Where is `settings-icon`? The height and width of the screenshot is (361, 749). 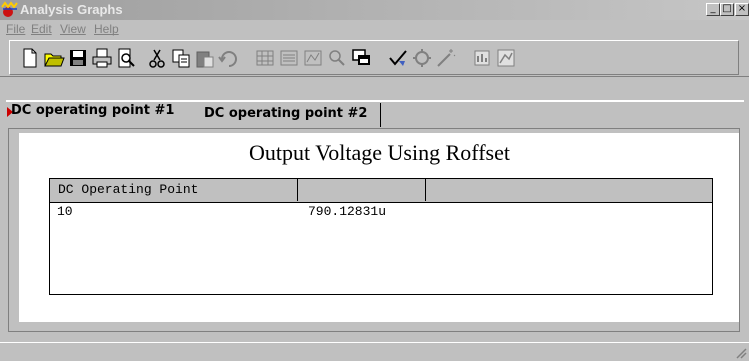 settings-icon is located at coordinates (422, 58).